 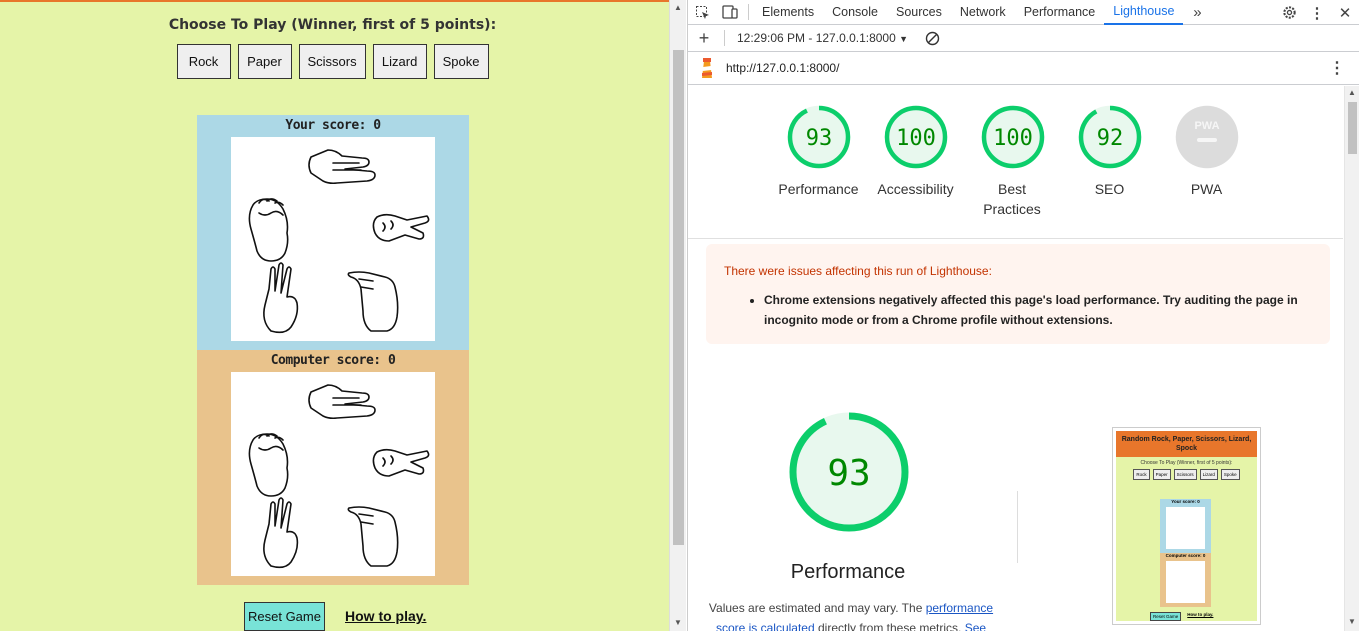 What do you see at coordinates (915, 189) in the screenshot?
I see `gauge-label: Accessibility` at bounding box center [915, 189].